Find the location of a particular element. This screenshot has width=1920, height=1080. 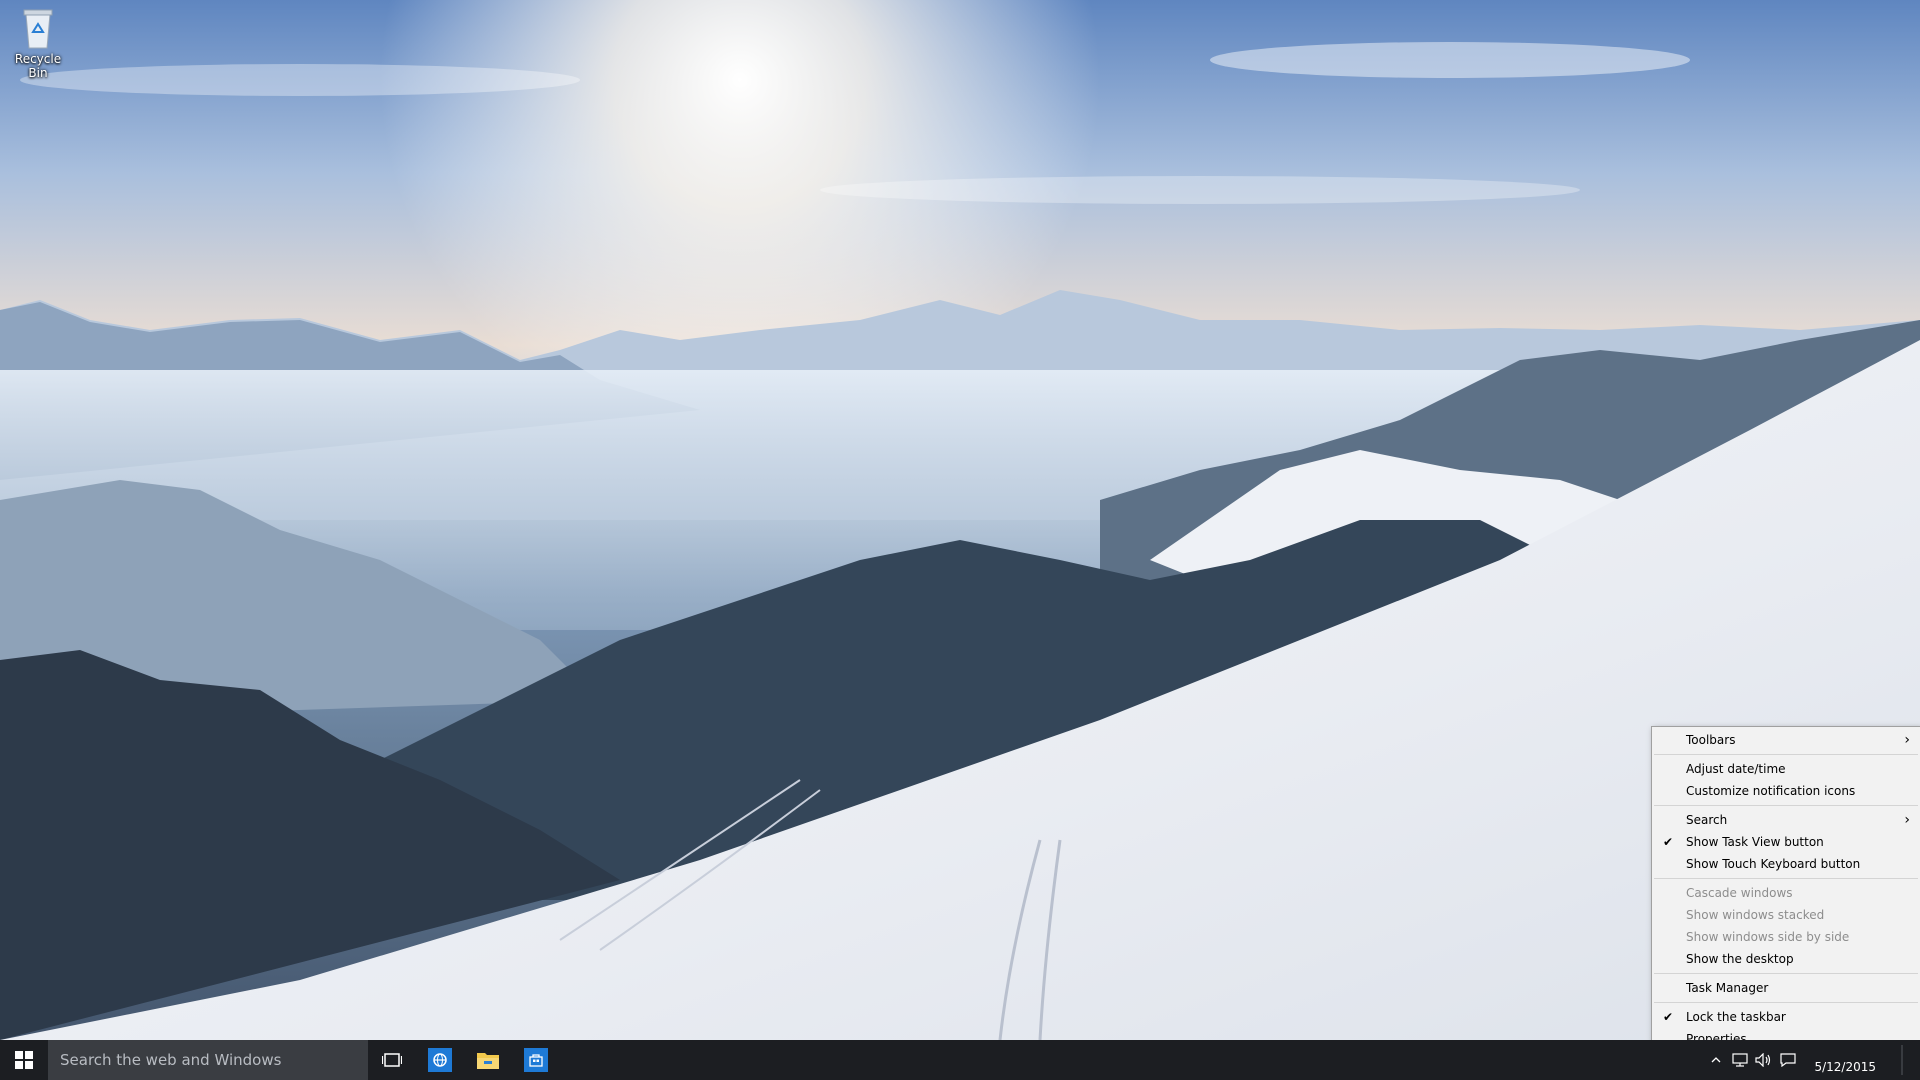

file-explorer-icon is located at coordinates (488, 1061).